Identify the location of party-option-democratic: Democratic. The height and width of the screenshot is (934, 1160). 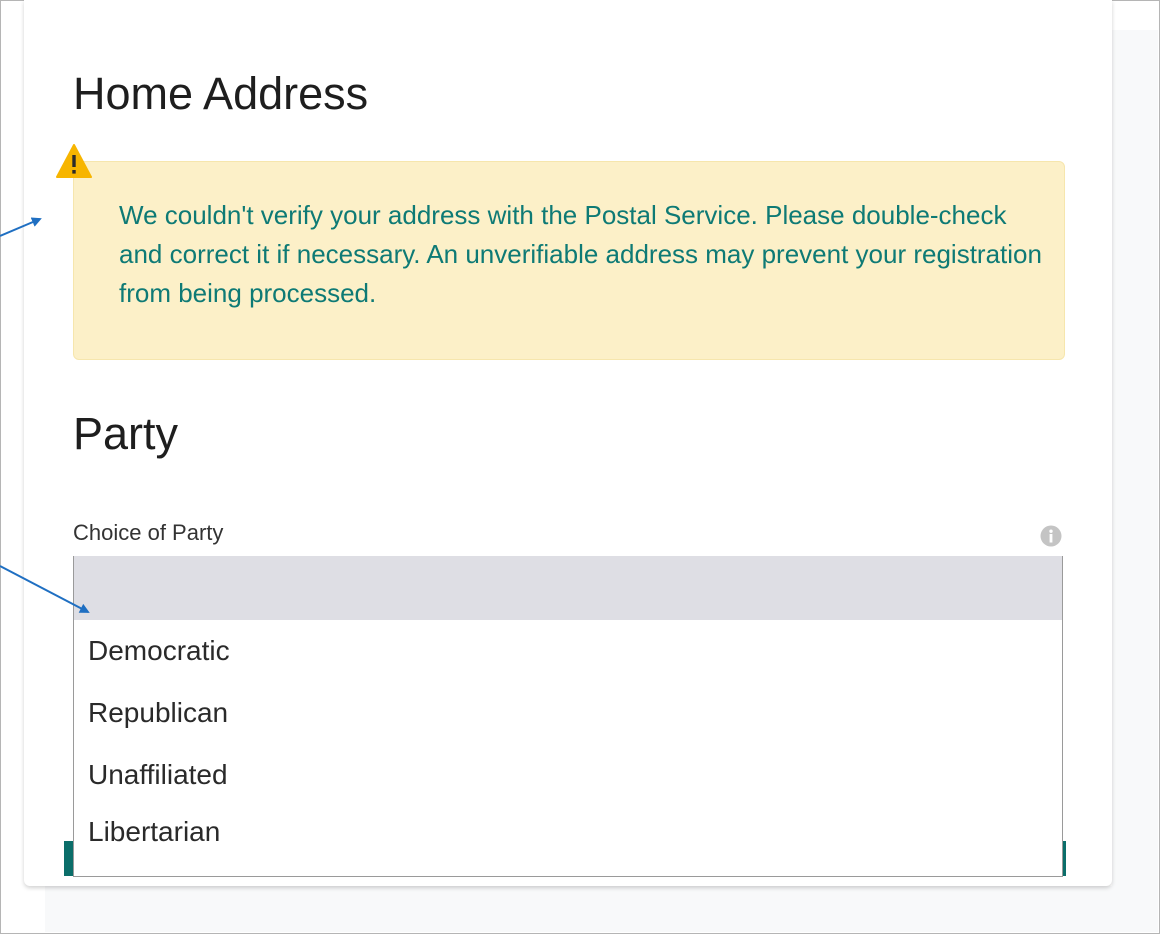
(568, 651).